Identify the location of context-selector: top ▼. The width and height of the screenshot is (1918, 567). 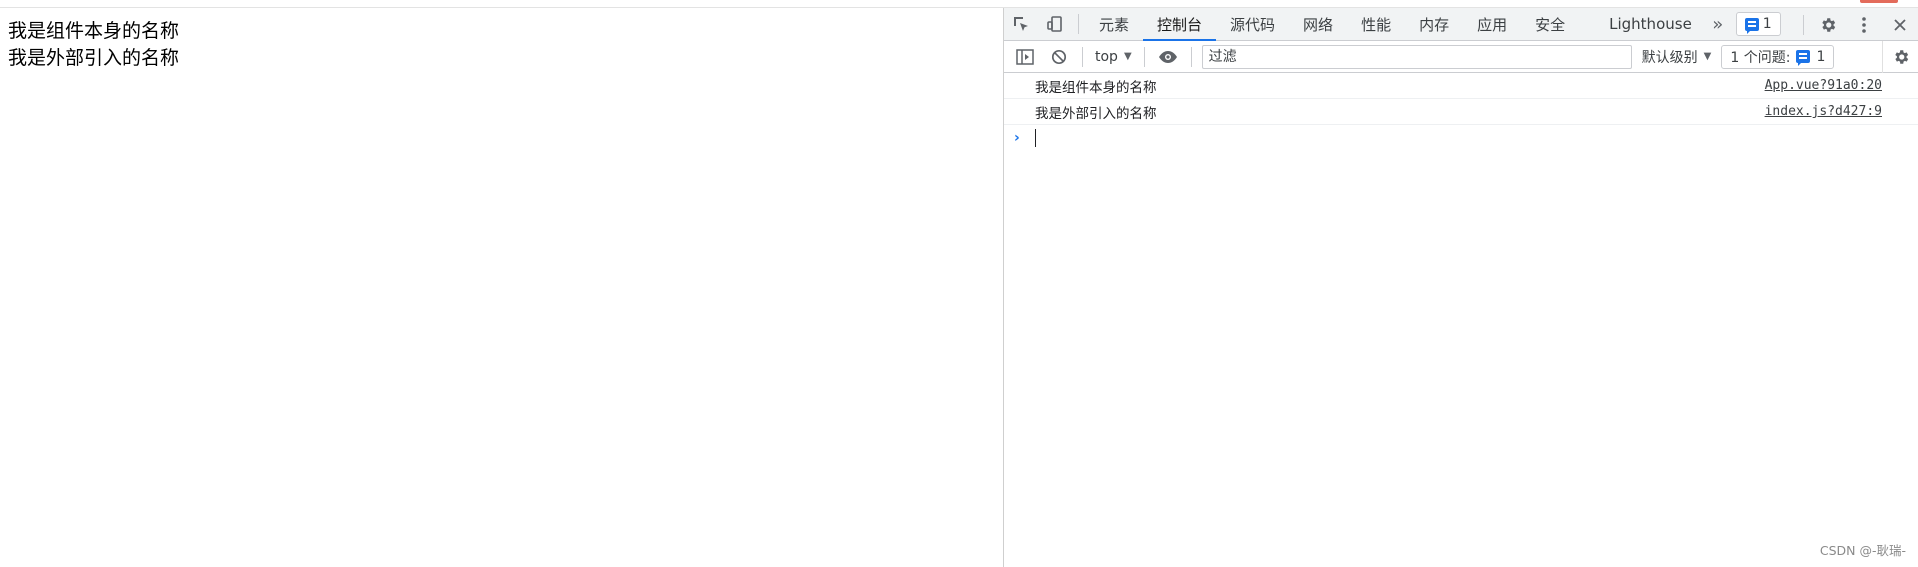
(1113, 57).